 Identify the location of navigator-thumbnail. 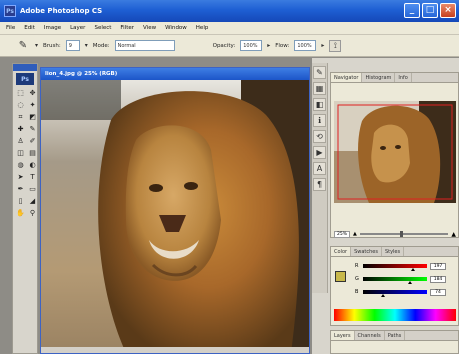
(395, 152).